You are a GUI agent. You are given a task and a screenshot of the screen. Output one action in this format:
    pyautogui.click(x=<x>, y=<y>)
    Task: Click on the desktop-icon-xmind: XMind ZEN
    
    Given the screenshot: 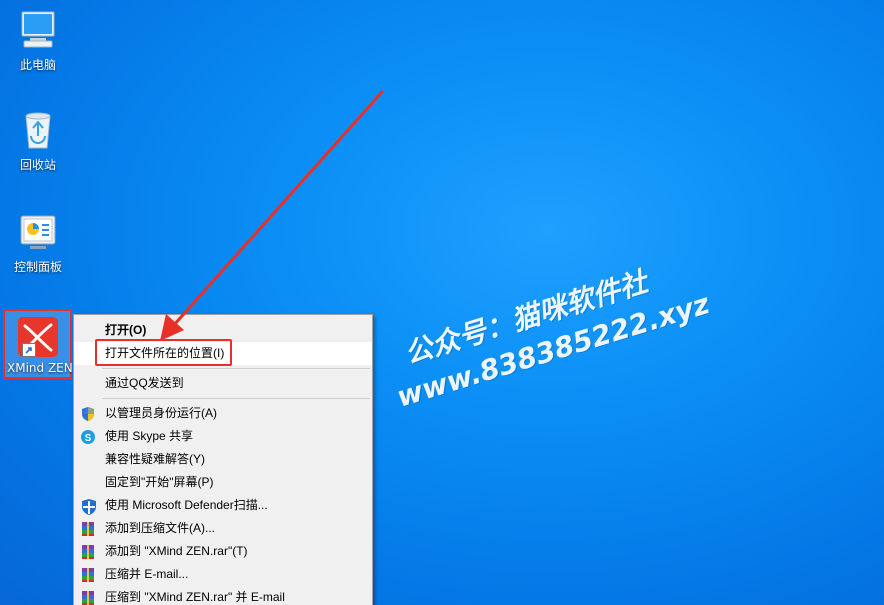 What is the action you would take?
    pyautogui.click(x=37, y=344)
    